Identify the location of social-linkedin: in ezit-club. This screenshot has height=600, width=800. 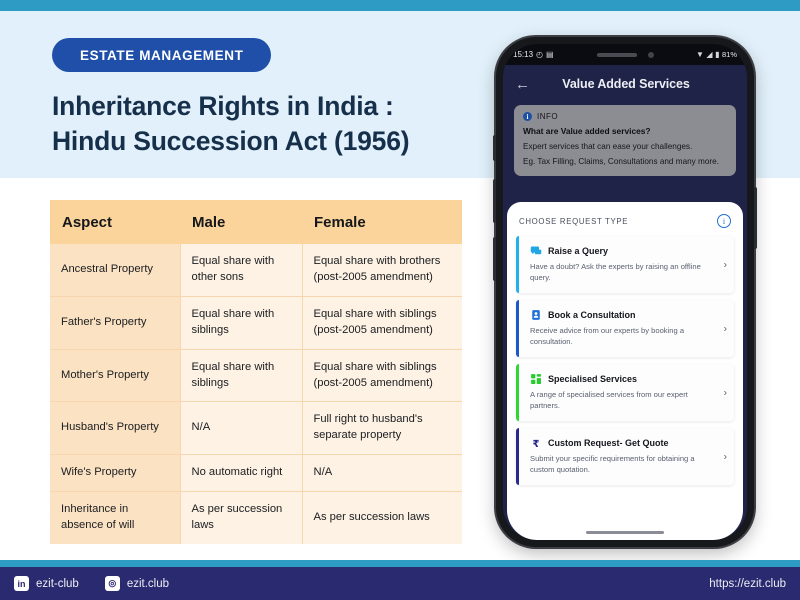
(46, 583).